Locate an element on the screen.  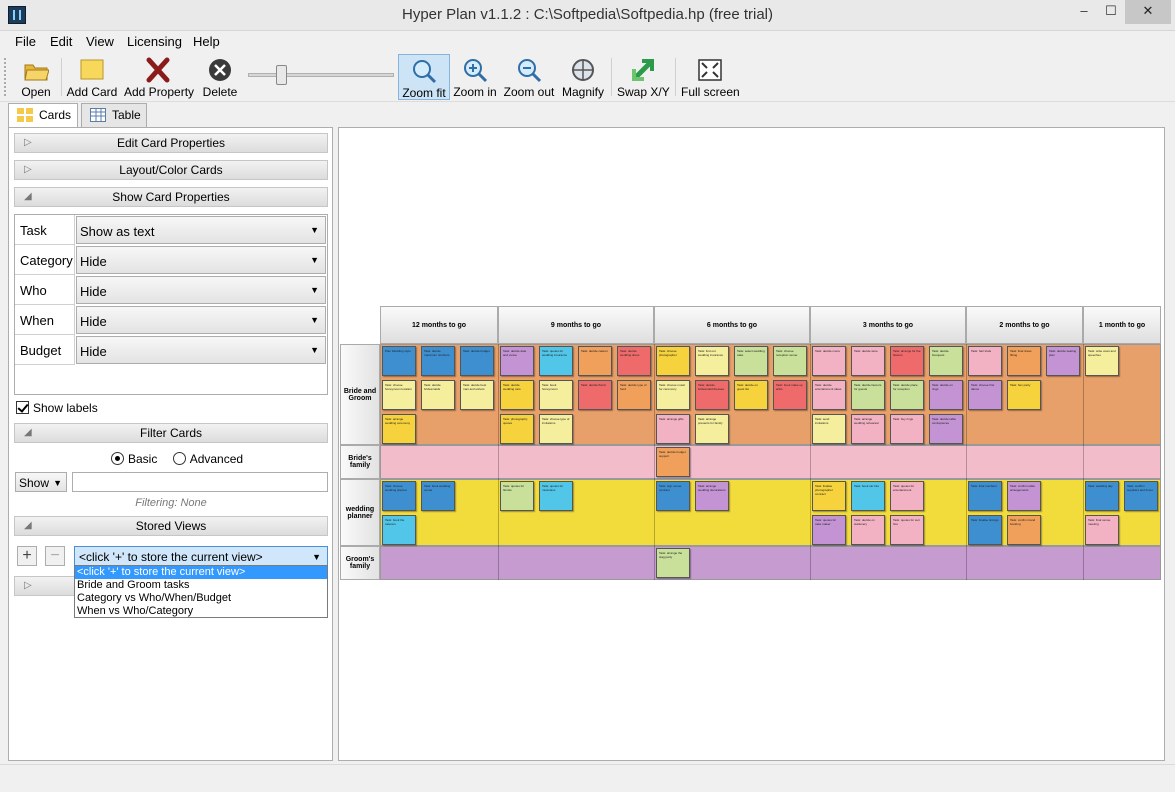
stored-views-section: ◢ Stored Views is located at coordinates (171, 526).